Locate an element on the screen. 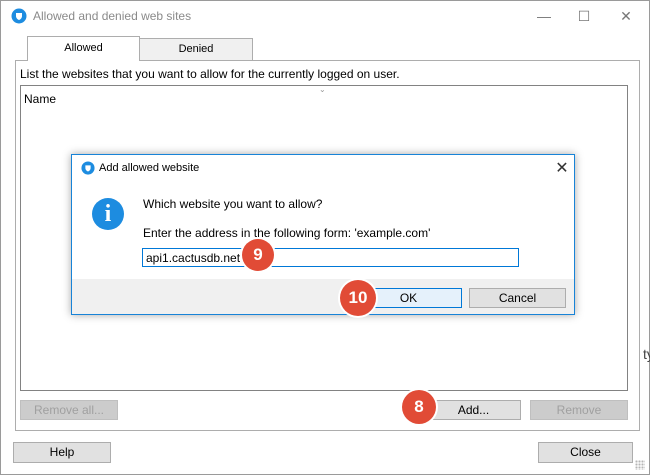 Image resolution: width=650 pixels, height=475 pixels. background-text-fragment: ty is located at coordinates (646, 354).